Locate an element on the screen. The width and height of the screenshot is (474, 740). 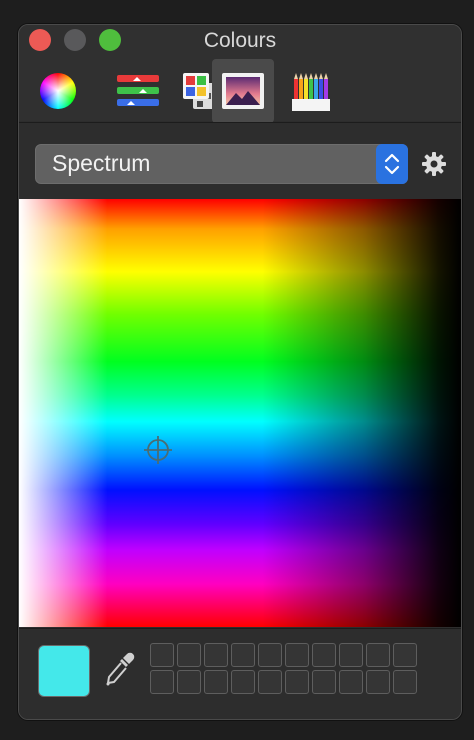
titlebar: Colours is located at coordinates (240, 74).